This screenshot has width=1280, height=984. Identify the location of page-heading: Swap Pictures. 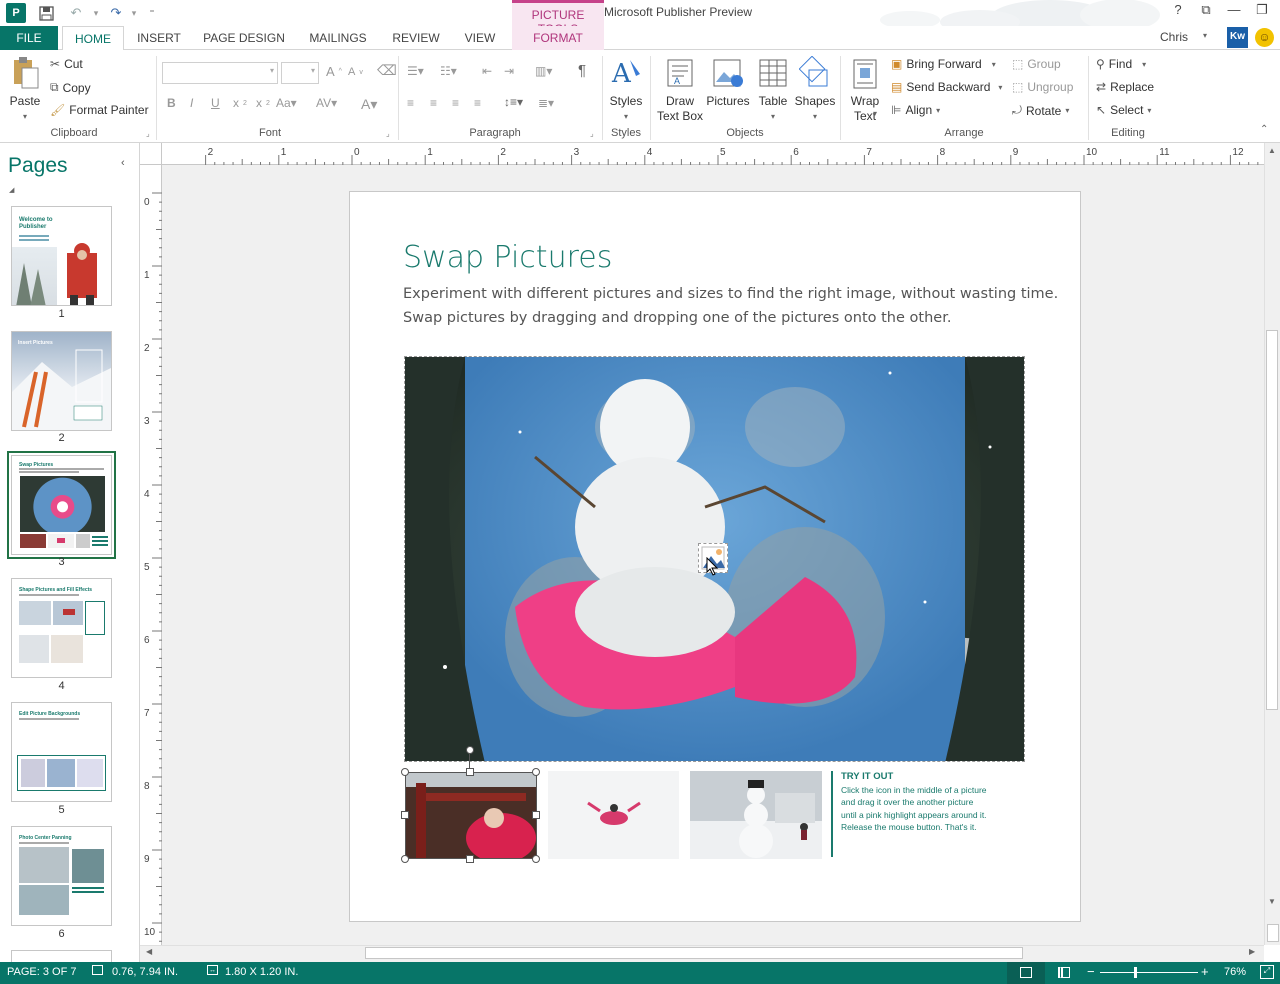
(507, 257).